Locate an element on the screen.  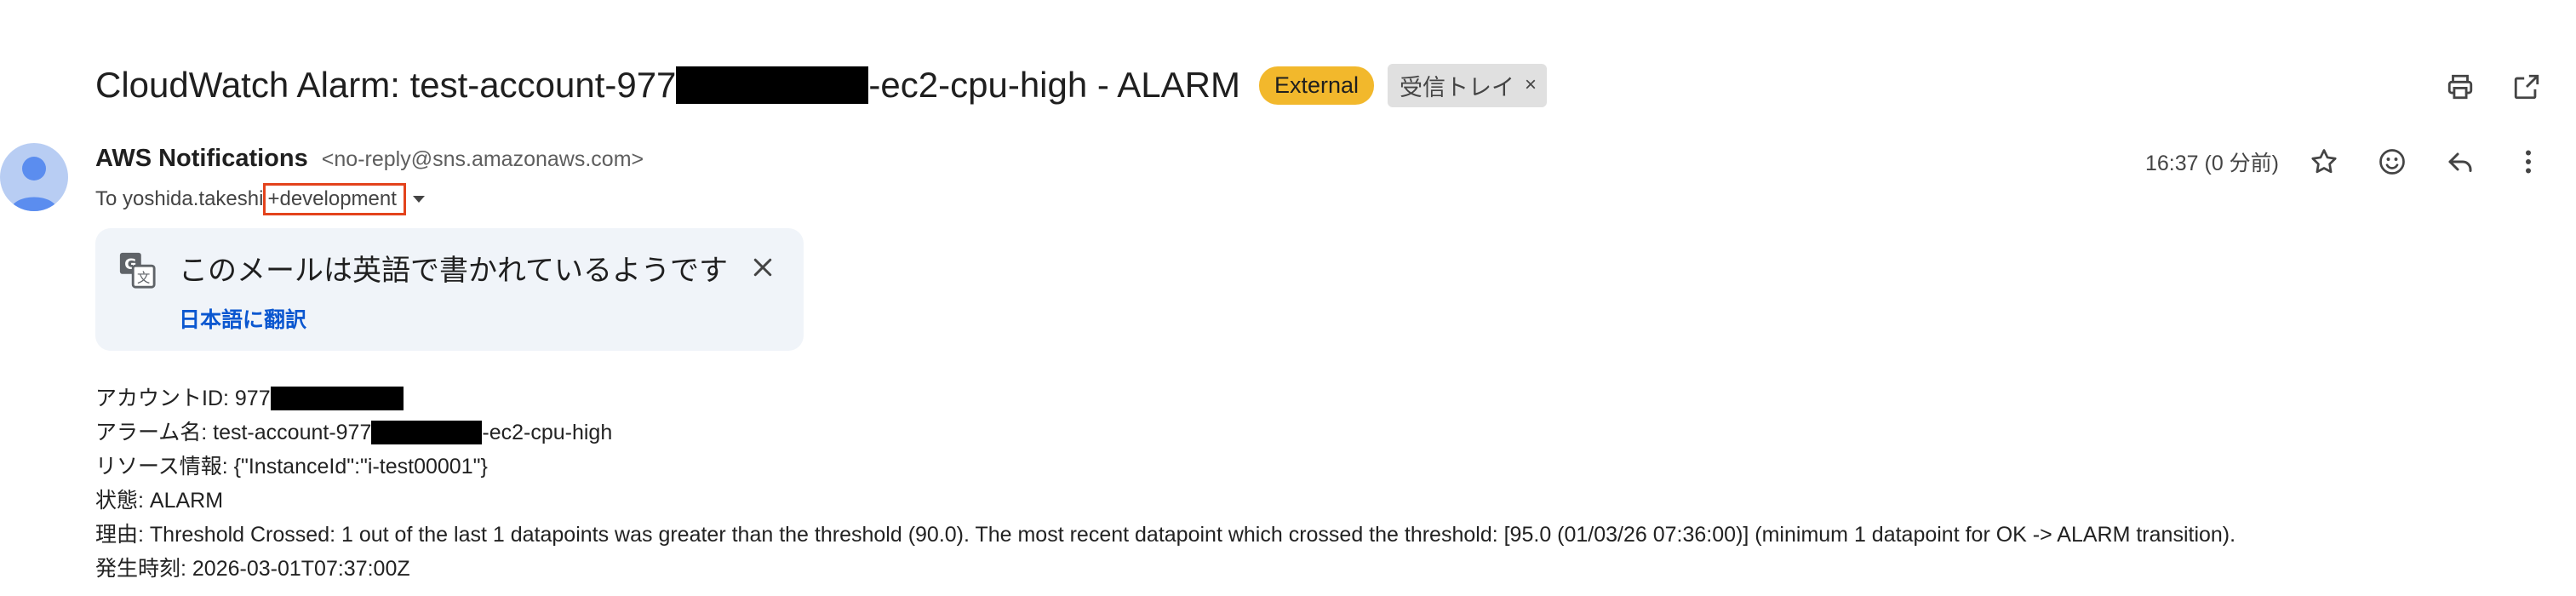
emoji-icon is located at coordinates (2392, 162).